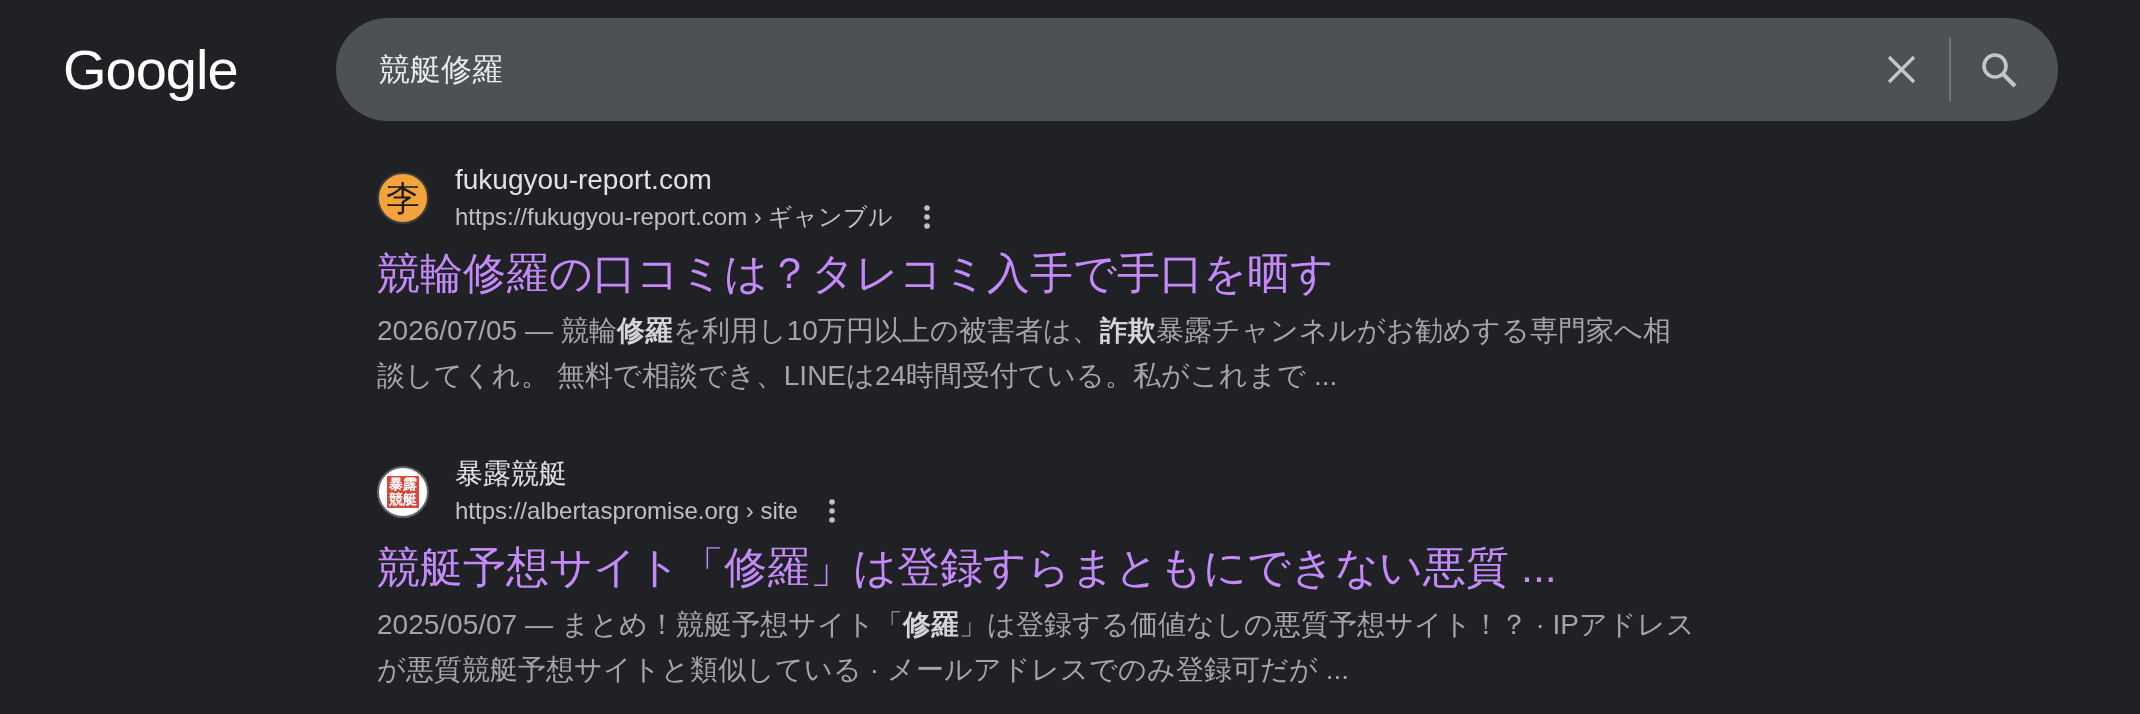 The height and width of the screenshot is (714, 2140). What do you see at coordinates (855, 273) in the screenshot?
I see `result-title-link: 競輪修羅の口コミは？タレコミ入手で手口を晒す` at bounding box center [855, 273].